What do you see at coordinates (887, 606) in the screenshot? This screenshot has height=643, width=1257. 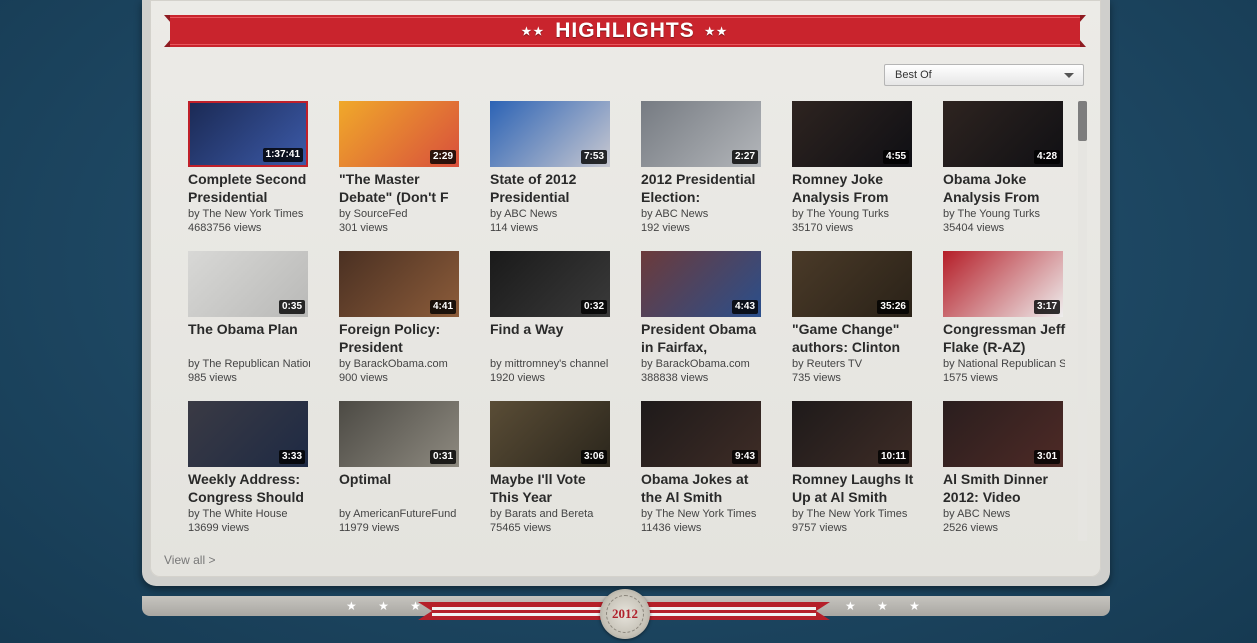 I see `footer-stars-right: ★ ★ ★` at bounding box center [887, 606].